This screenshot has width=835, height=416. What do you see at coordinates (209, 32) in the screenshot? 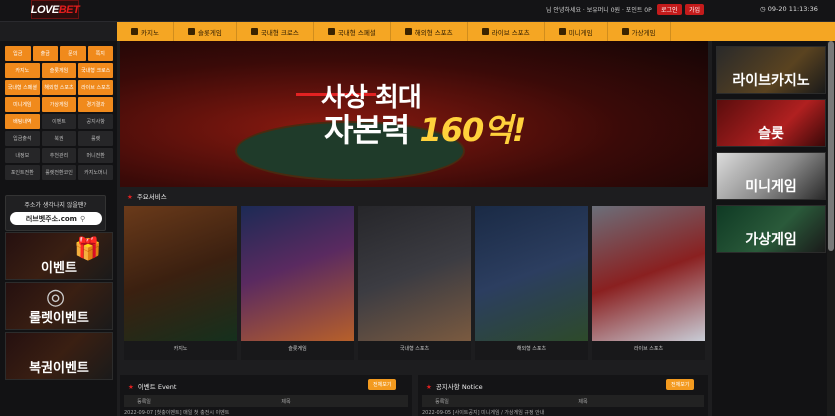
I see `nav-label: 슬롯게임` at bounding box center [209, 32].